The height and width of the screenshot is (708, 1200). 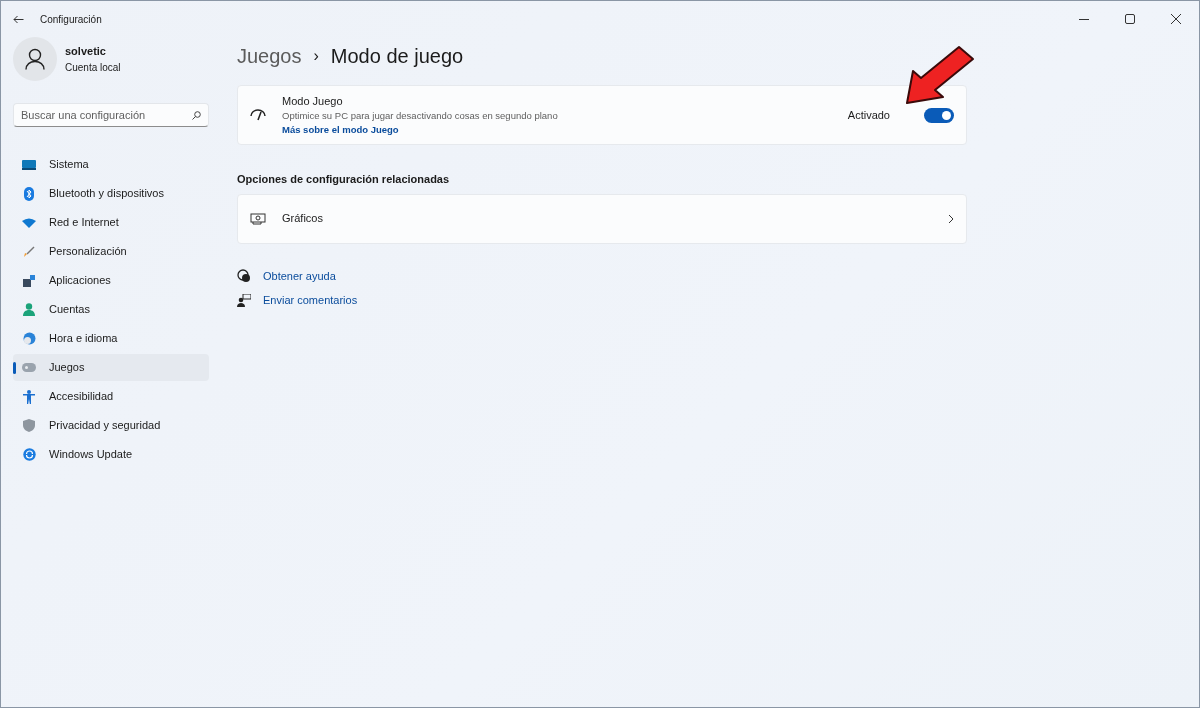 What do you see at coordinates (111, 115) in the screenshot?
I see `search-field: Buscar una configuración` at bounding box center [111, 115].